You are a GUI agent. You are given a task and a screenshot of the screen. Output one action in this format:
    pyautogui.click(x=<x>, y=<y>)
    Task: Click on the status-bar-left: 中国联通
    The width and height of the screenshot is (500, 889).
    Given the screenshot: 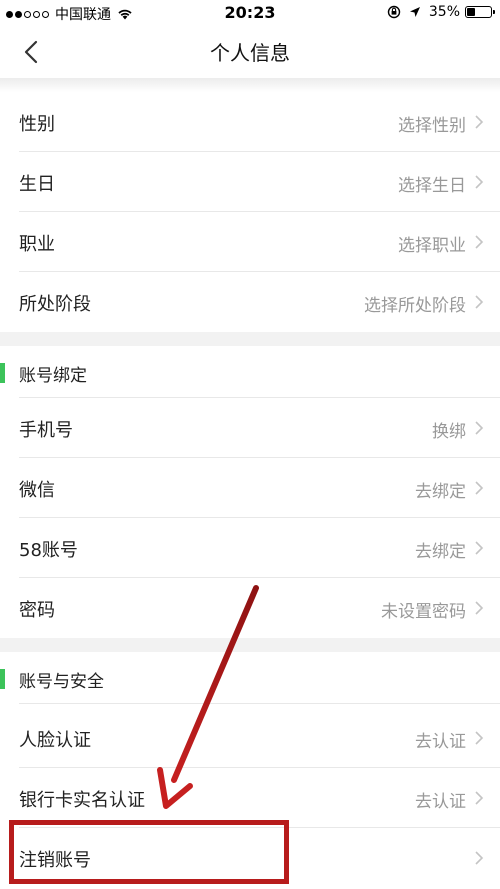 What is the action you would take?
    pyautogui.click(x=69, y=14)
    